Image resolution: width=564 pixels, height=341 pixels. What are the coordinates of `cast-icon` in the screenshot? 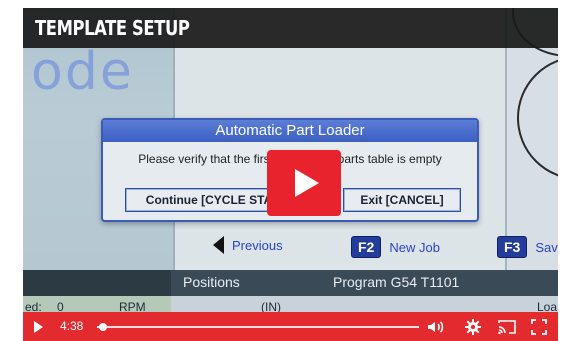 It's located at (507, 327).